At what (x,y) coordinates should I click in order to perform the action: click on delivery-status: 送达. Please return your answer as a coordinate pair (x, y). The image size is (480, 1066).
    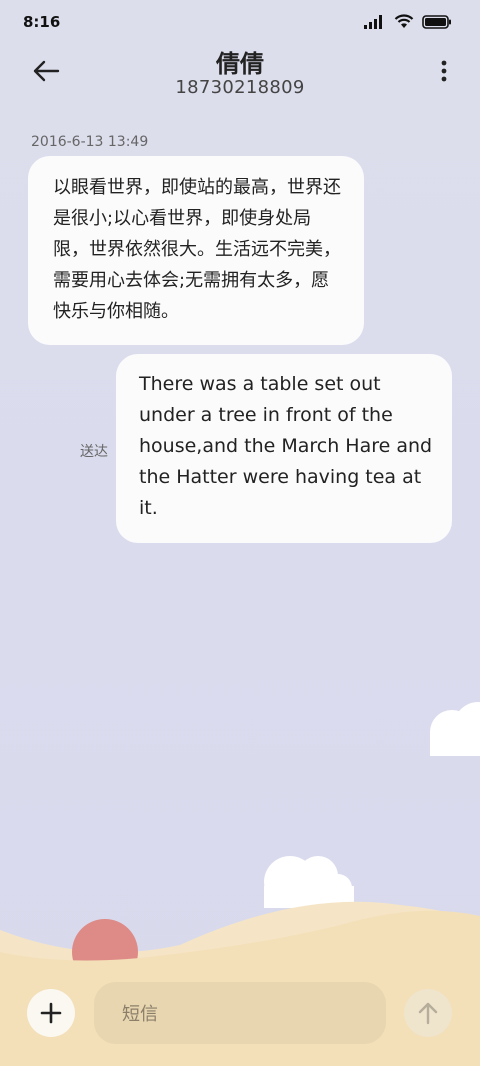
    Looking at the image, I should click on (94, 452).